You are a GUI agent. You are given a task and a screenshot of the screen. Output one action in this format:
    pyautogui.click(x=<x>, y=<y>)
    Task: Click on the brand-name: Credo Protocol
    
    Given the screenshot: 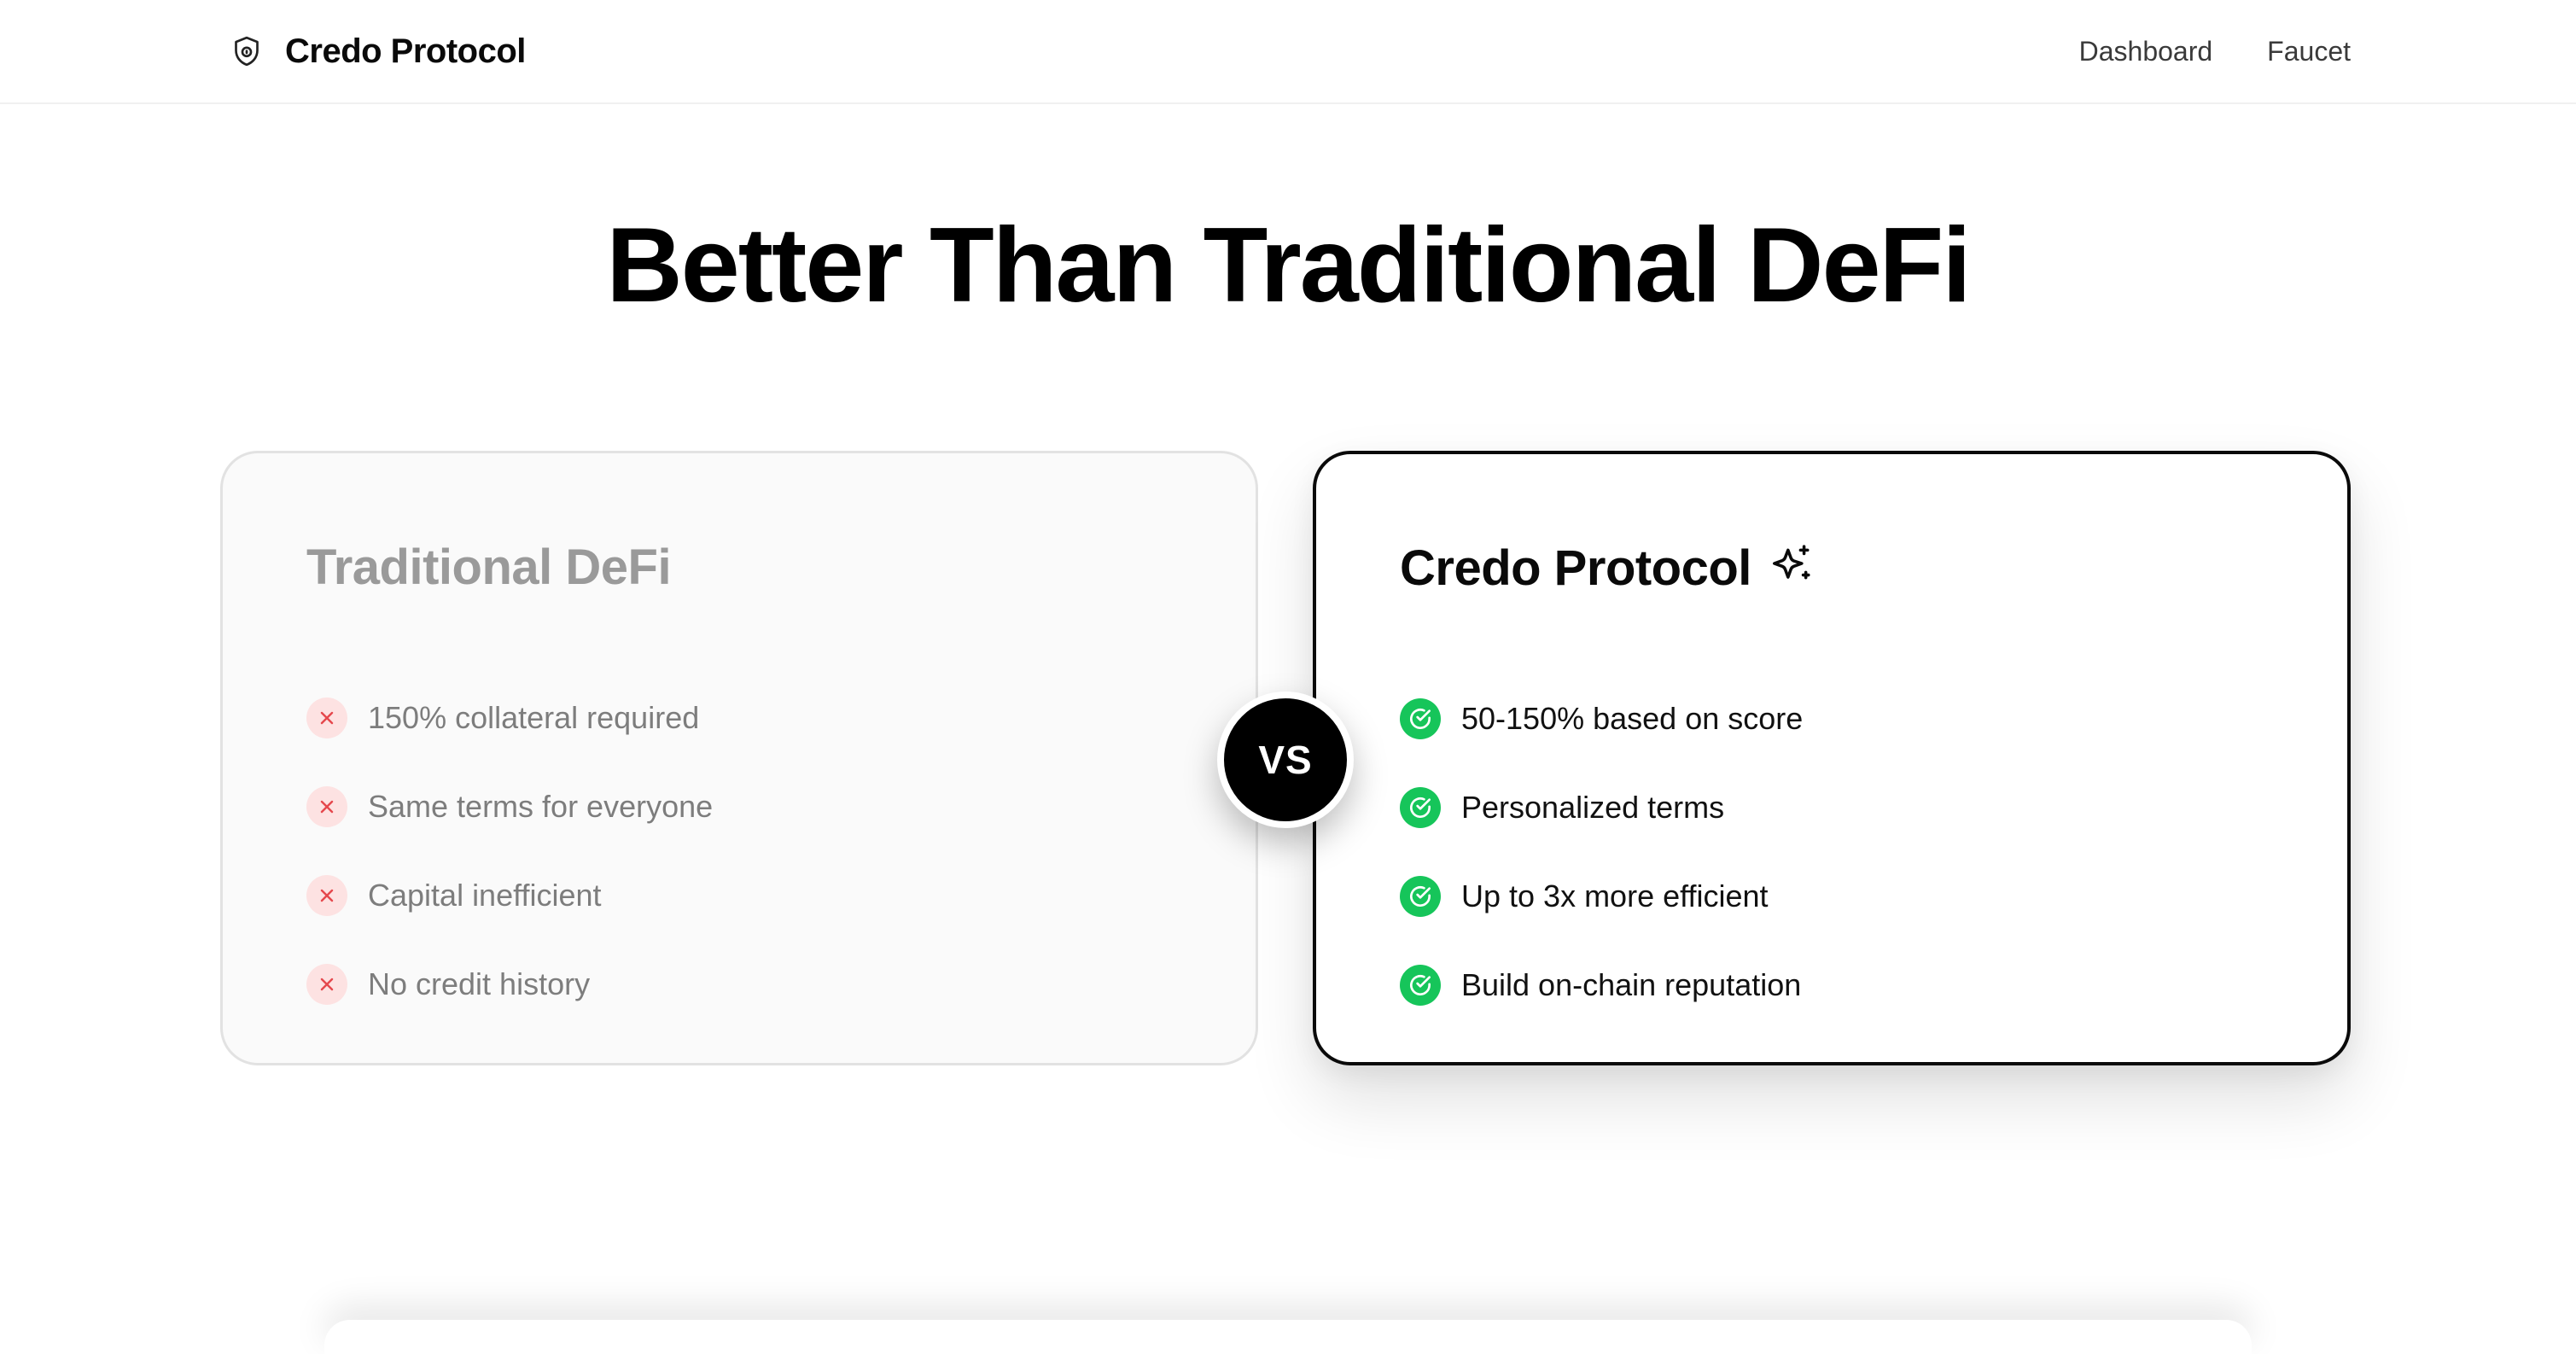 What is the action you would take?
    pyautogui.click(x=405, y=51)
    